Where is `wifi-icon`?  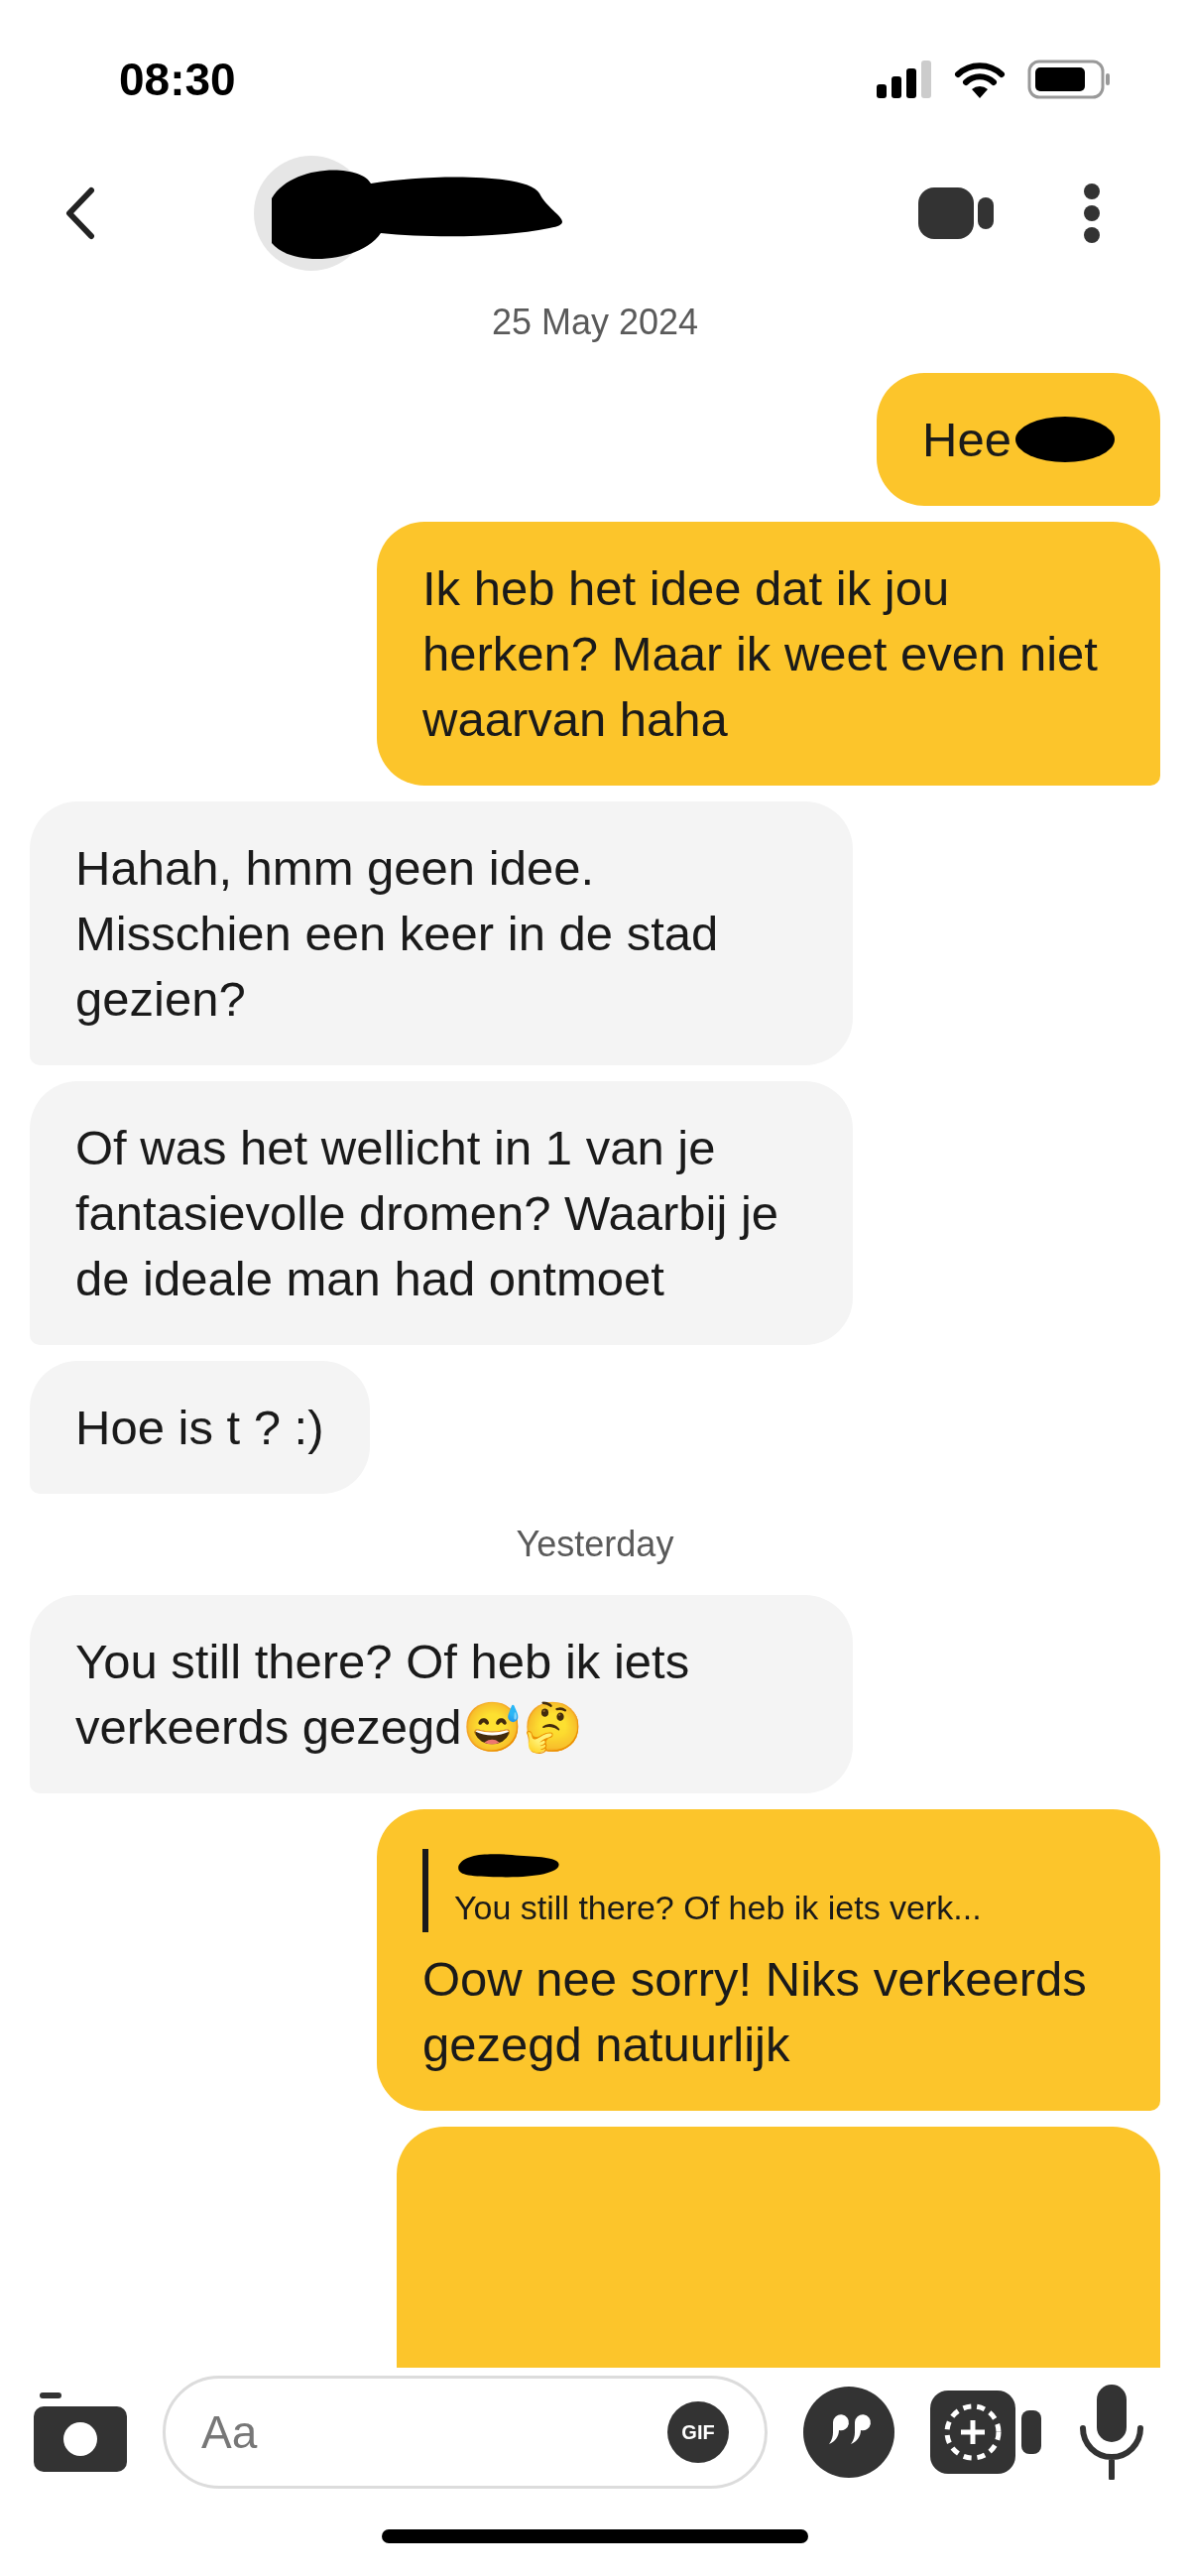
wifi-icon is located at coordinates (980, 79).